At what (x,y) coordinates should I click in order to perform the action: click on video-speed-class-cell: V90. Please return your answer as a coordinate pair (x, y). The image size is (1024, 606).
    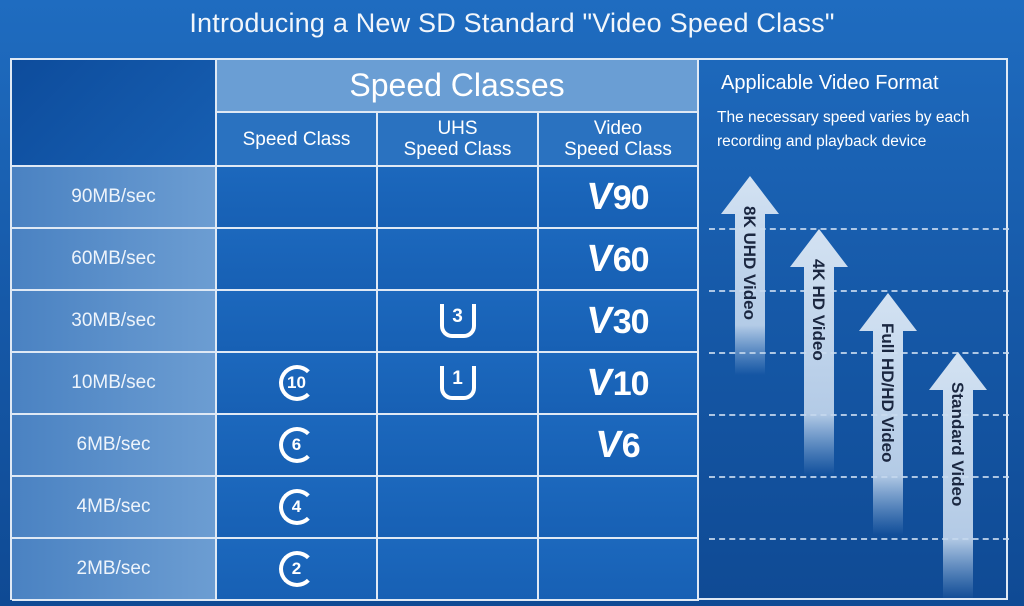
    Looking at the image, I should click on (619, 198).